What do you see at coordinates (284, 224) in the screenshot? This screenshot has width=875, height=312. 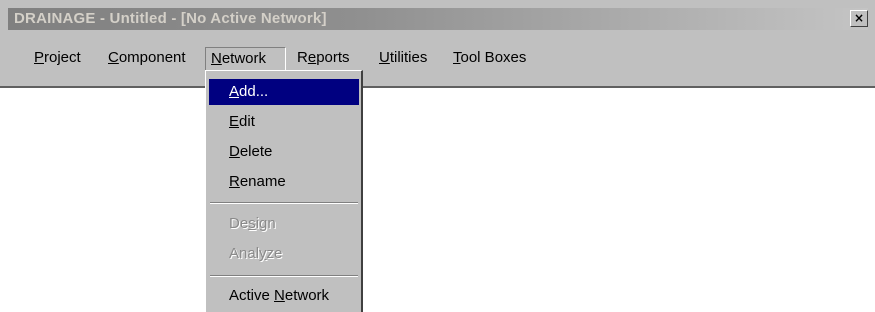 I see `menu-item-design: Design` at bounding box center [284, 224].